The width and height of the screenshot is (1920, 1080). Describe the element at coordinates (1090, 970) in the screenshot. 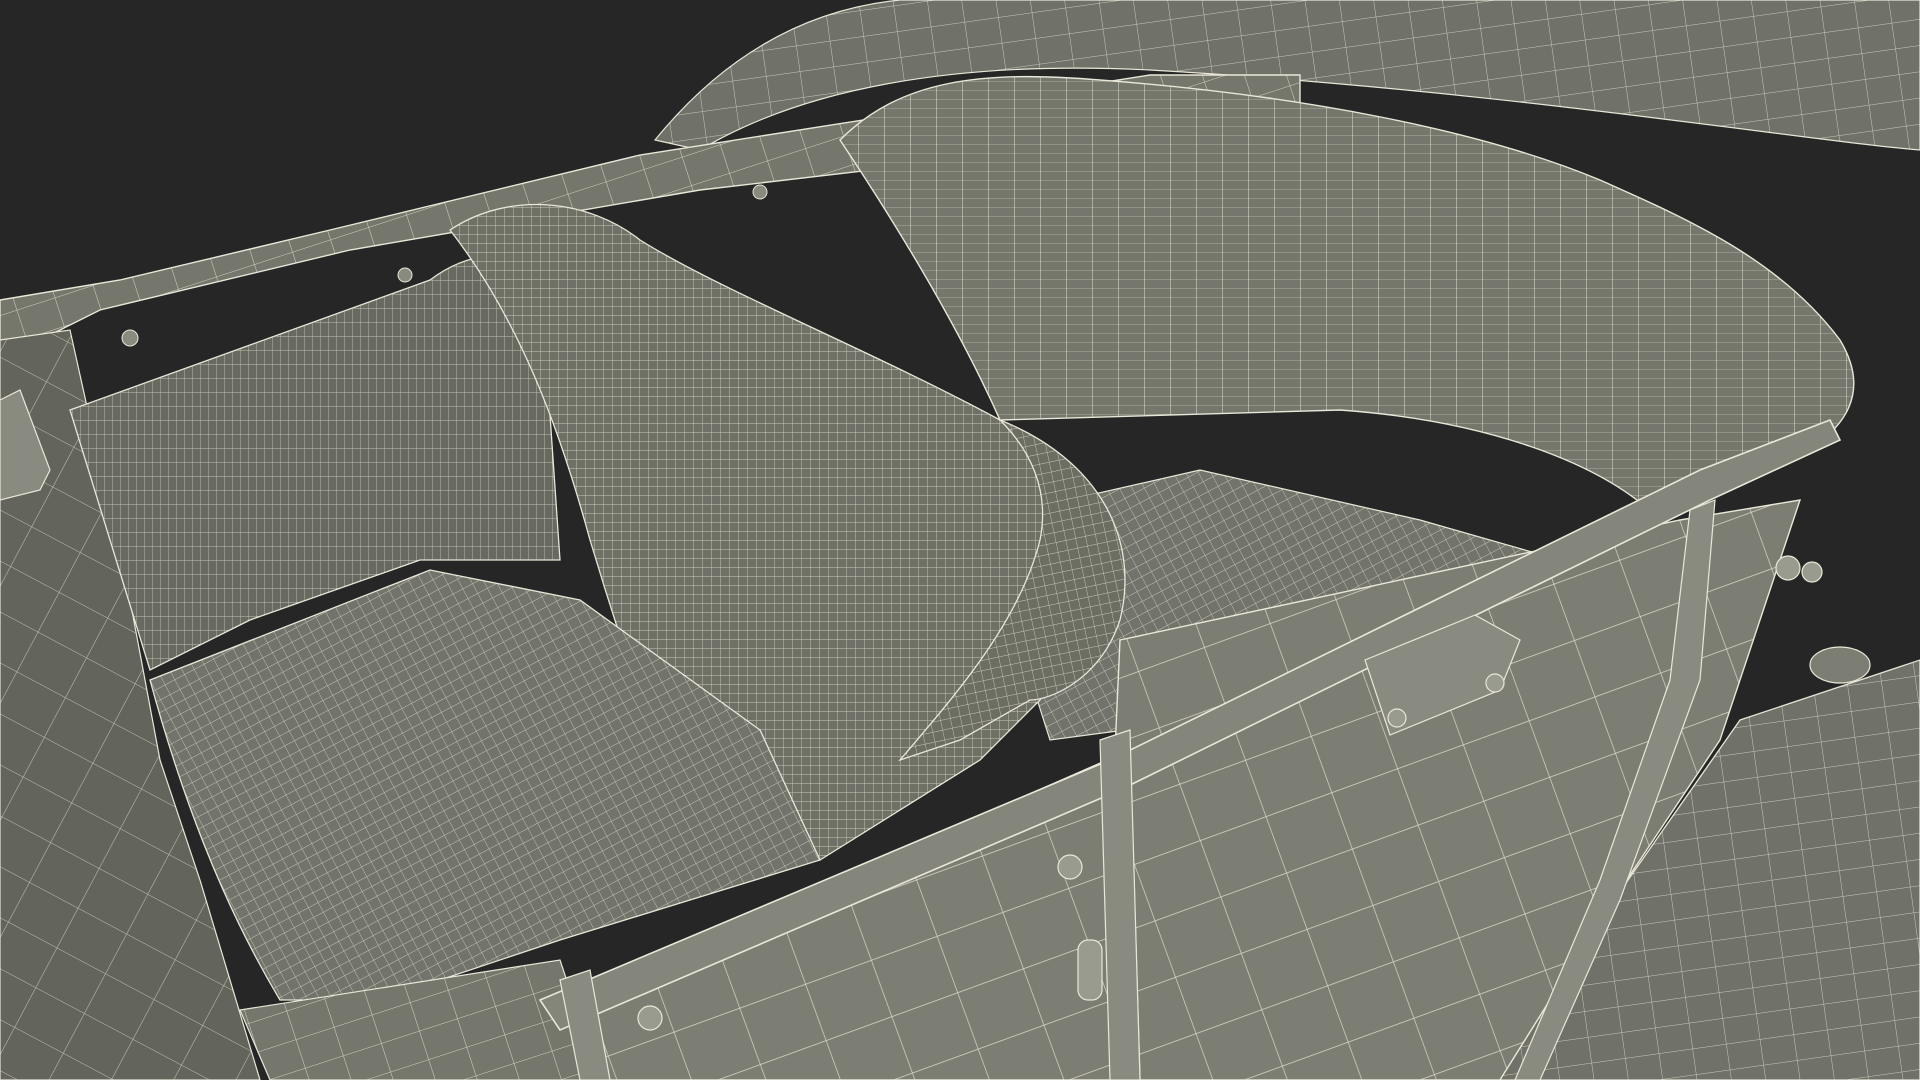

I see `door-handle` at that location.